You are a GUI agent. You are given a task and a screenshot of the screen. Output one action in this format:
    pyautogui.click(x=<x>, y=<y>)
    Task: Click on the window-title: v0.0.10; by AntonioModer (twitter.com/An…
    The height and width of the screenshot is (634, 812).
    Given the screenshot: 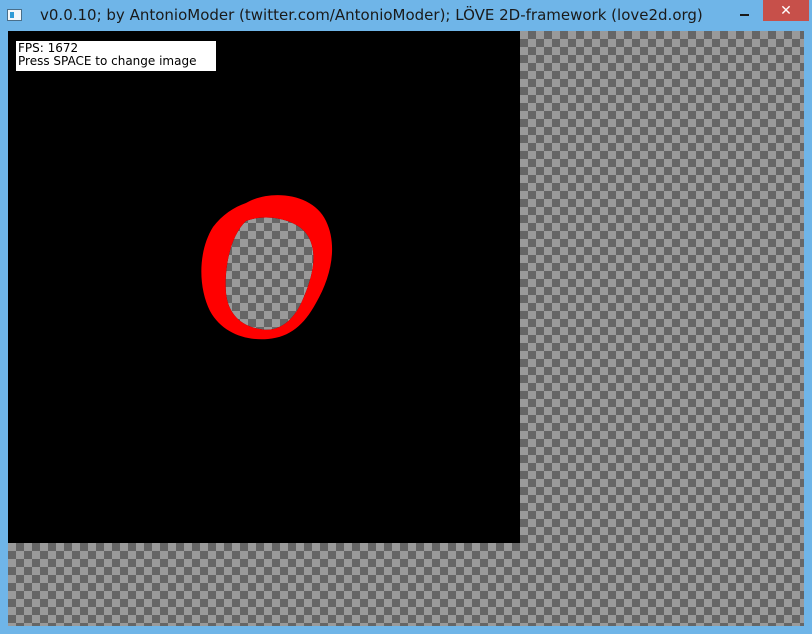 What is the action you would take?
    pyautogui.click(x=371, y=15)
    